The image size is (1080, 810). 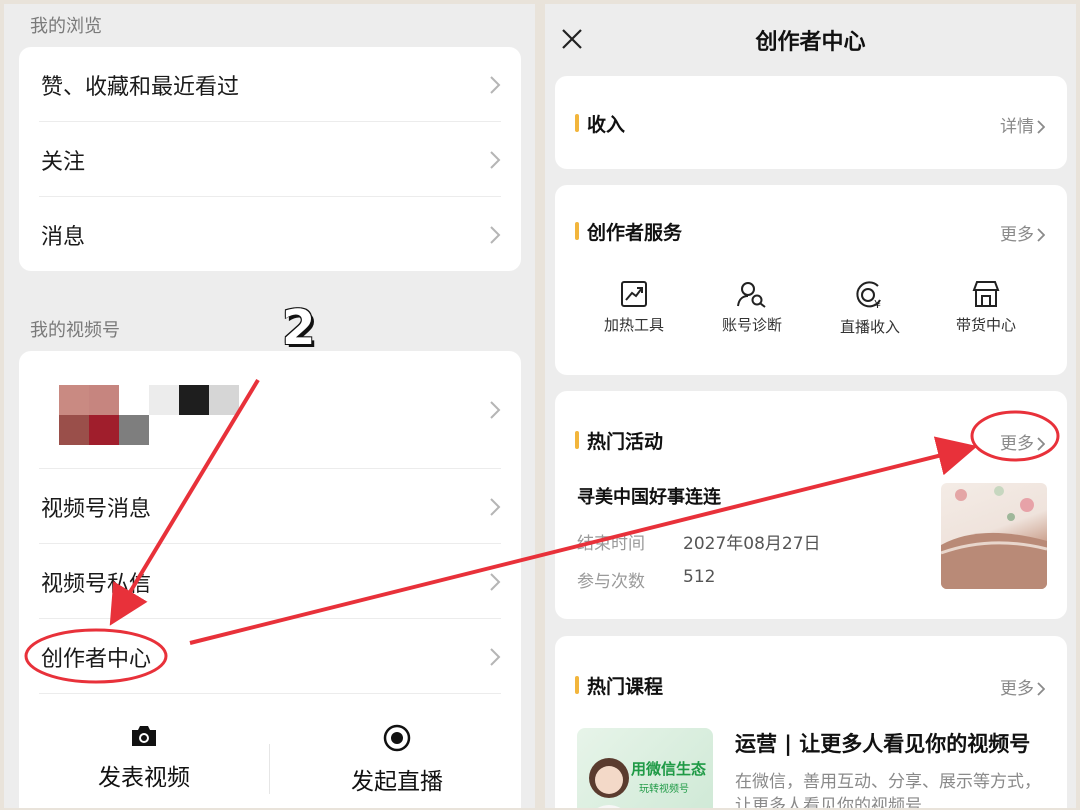 I want to click on service-sales-center: 带货中心, so click(x=986, y=307).